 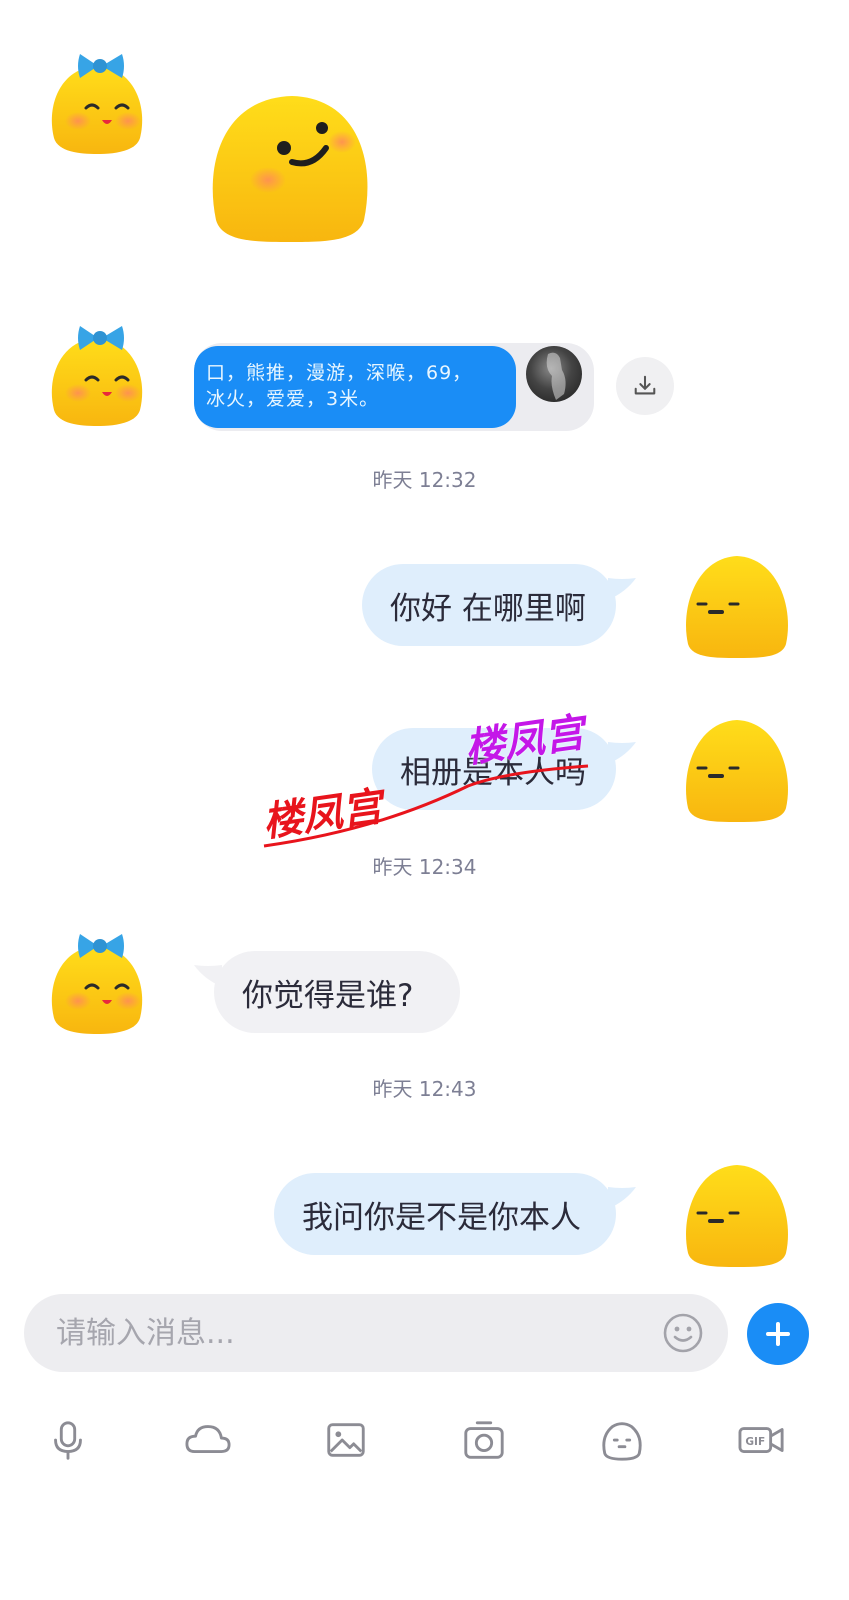 I want to click on shared-card-line: 口，熊推，漫游，深喉，69，, so click(x=339, y=373).